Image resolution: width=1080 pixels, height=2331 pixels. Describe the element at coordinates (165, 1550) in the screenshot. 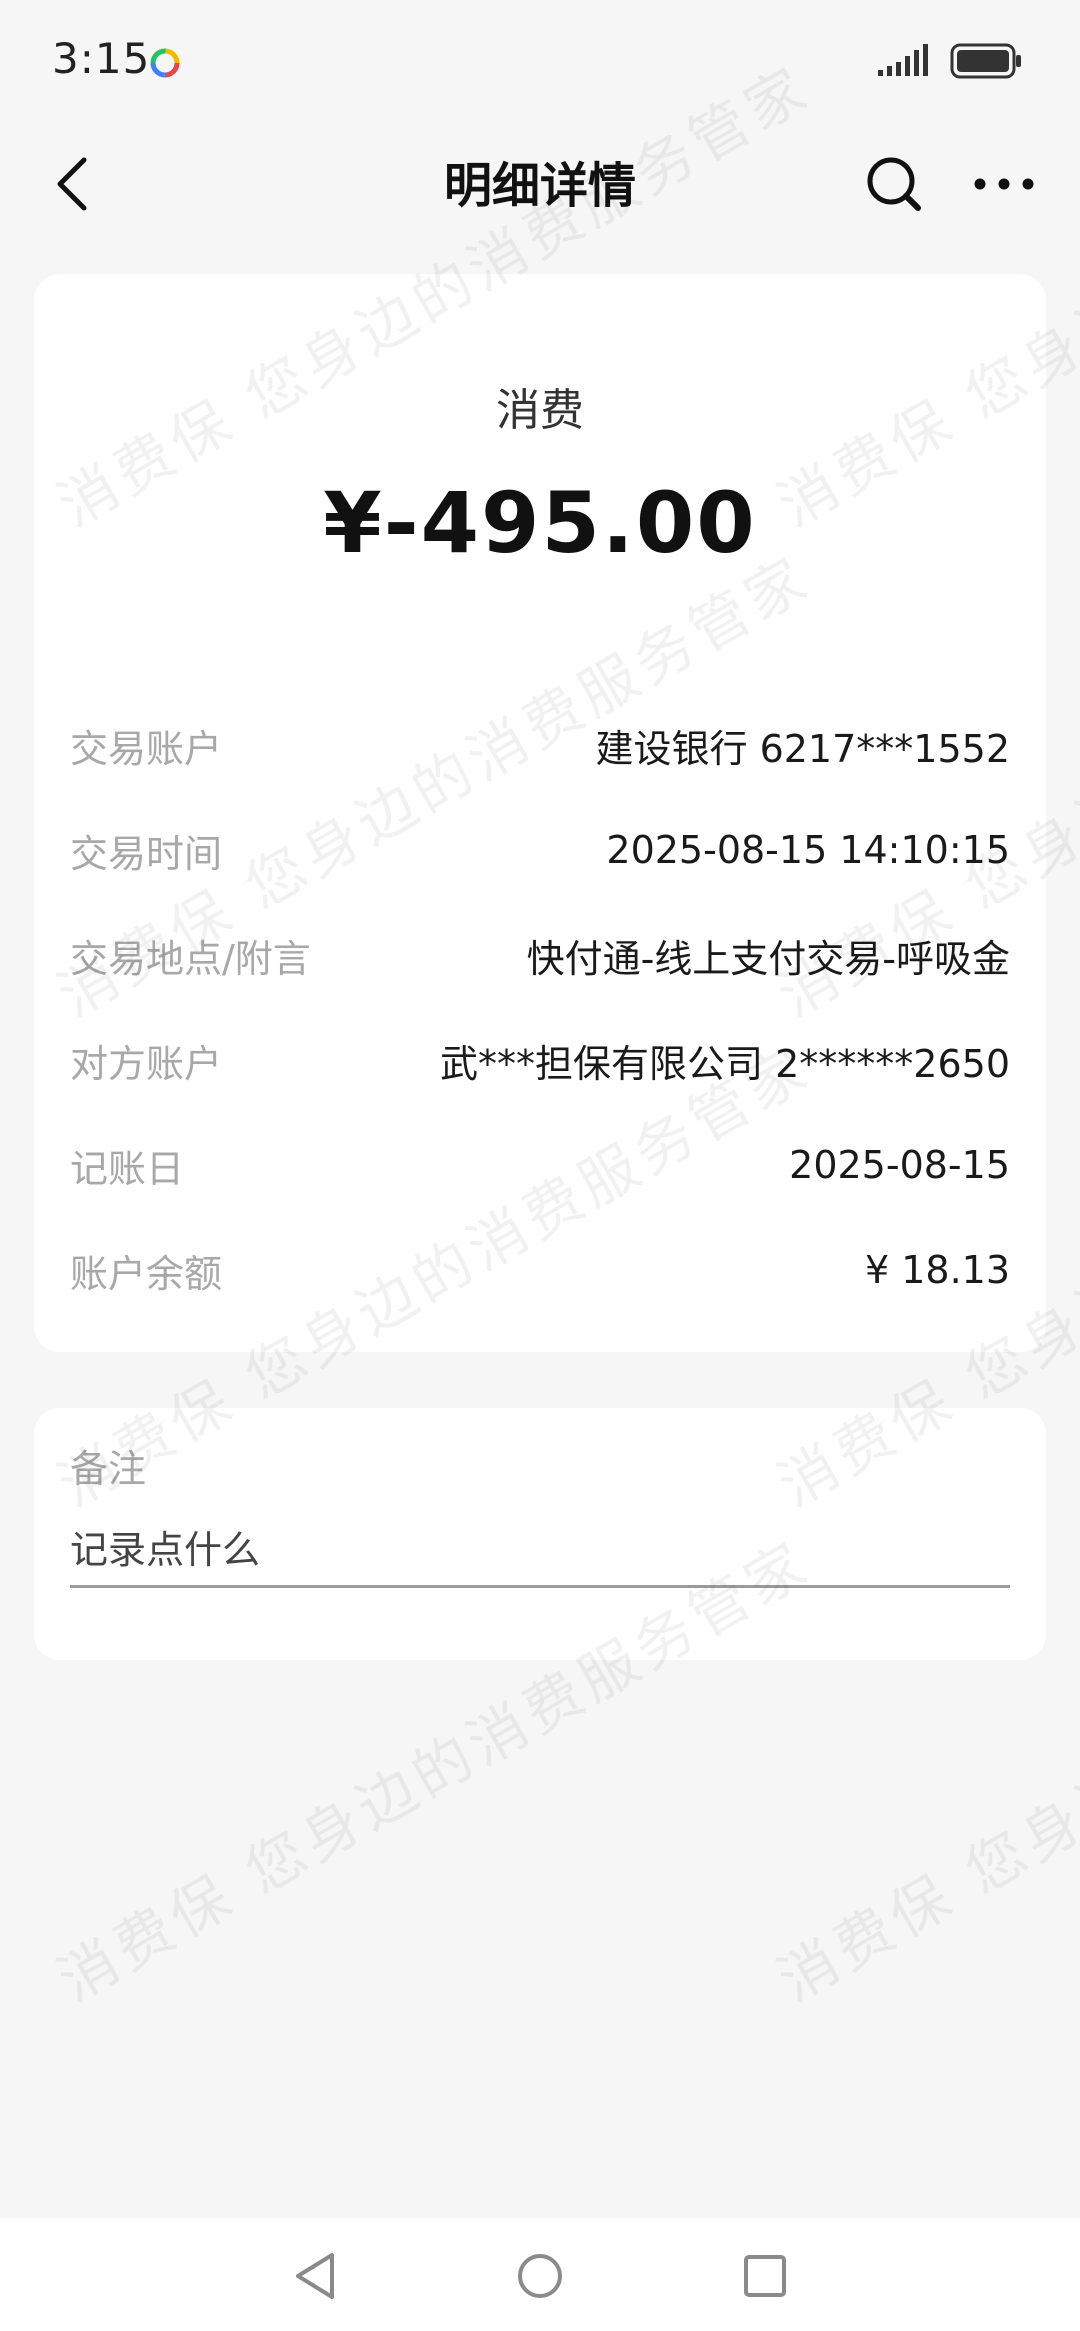

I see `note-placeholder: 记录点什么` at that location.